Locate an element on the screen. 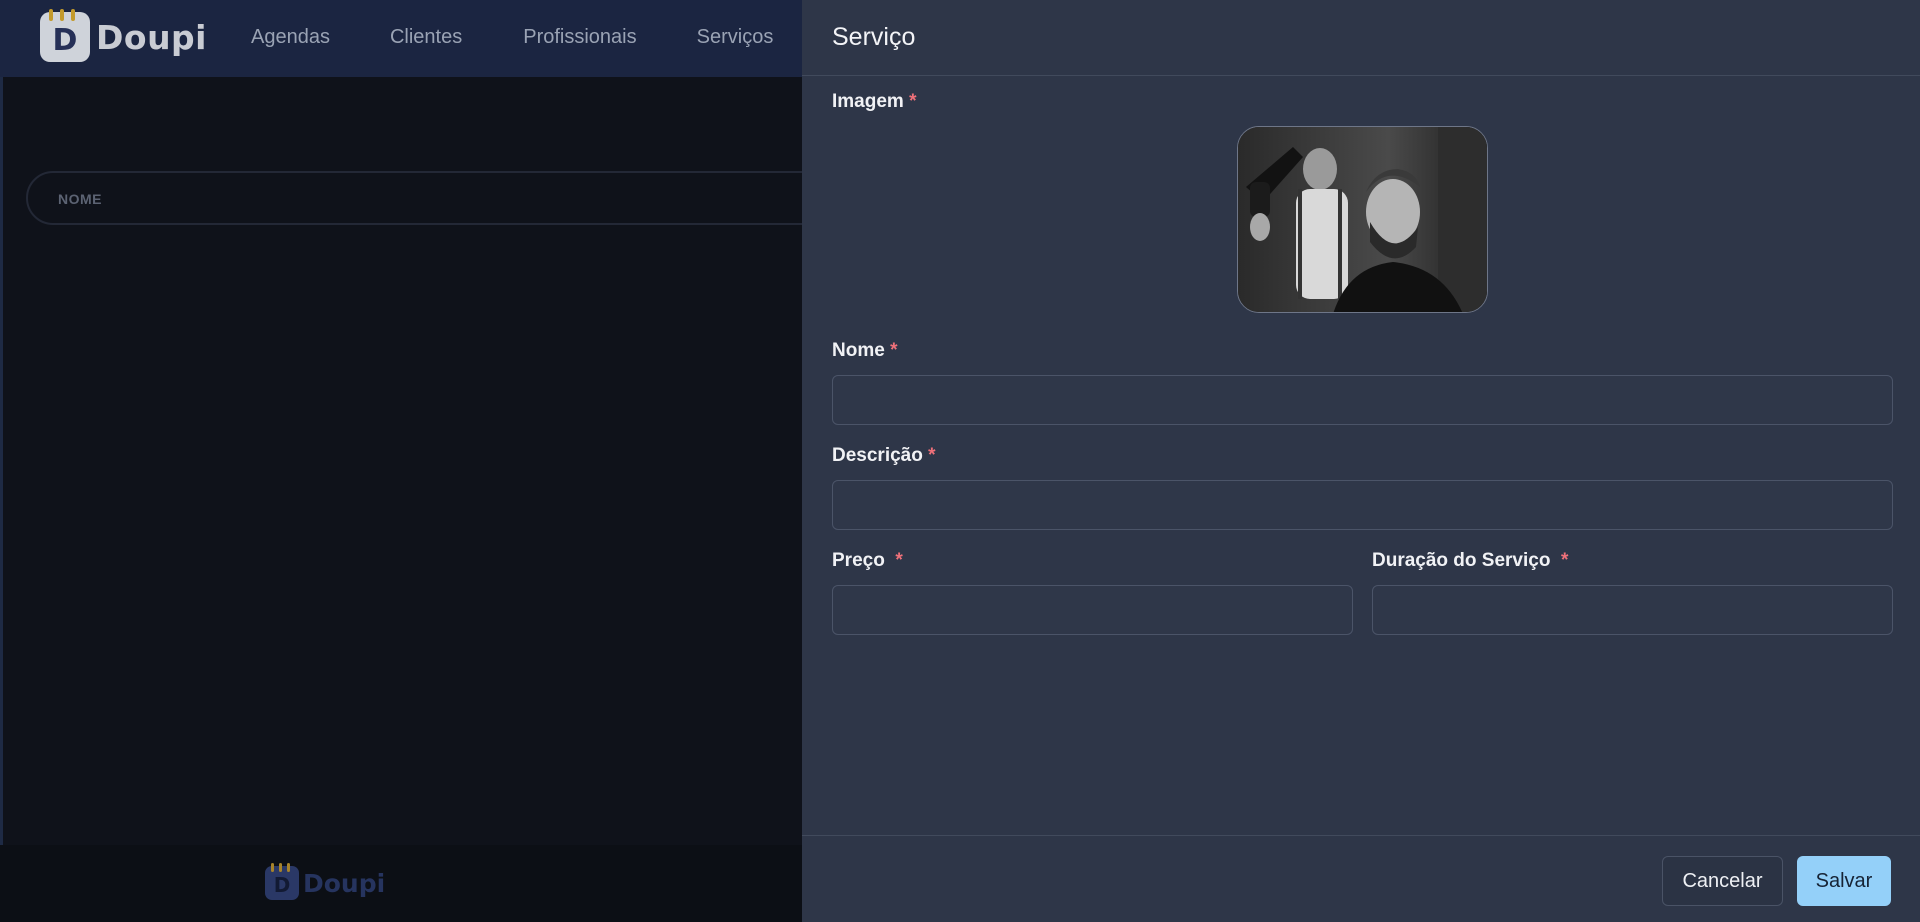 The width and height of the screenshot is (1920, 922). nav-item-agendas: Agendas is located at coordinates (290, 37).